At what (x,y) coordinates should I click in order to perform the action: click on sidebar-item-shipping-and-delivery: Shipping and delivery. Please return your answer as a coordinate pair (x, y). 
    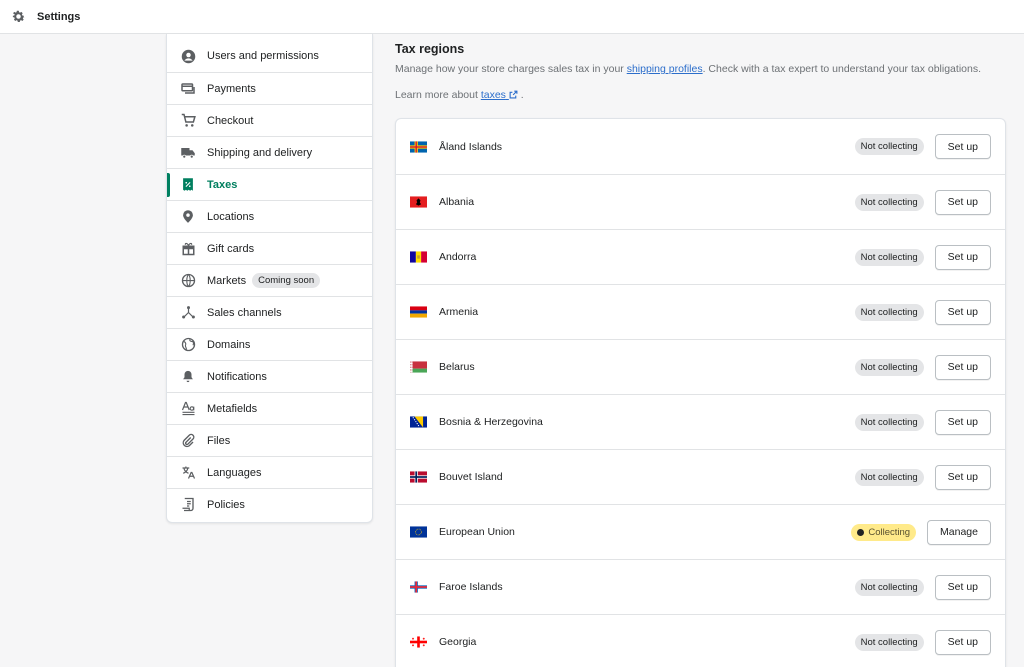
    Looking at the image, I should click on (269, 152).